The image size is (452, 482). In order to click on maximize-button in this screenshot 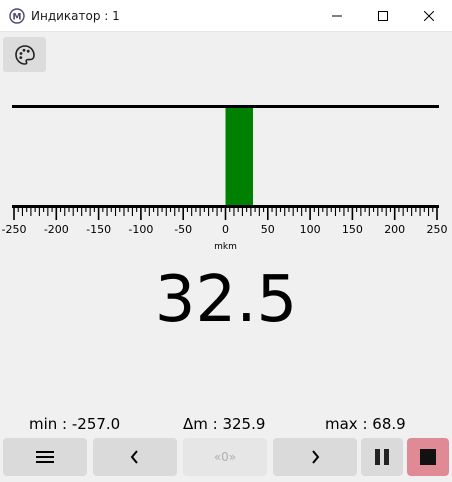, I will do `click(383, 16)`.